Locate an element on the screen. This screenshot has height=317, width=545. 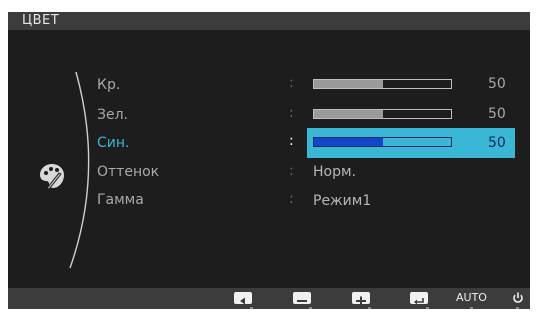
power-icon is located at coordinates (518, 297).